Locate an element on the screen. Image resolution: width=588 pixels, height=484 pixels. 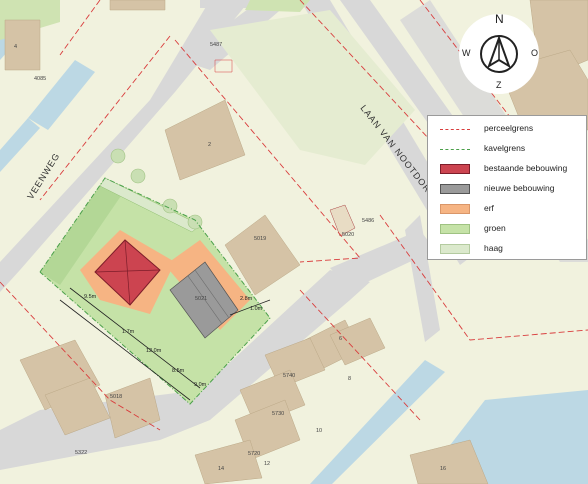
house-number: 5020 is located at coordinates (348, 235).